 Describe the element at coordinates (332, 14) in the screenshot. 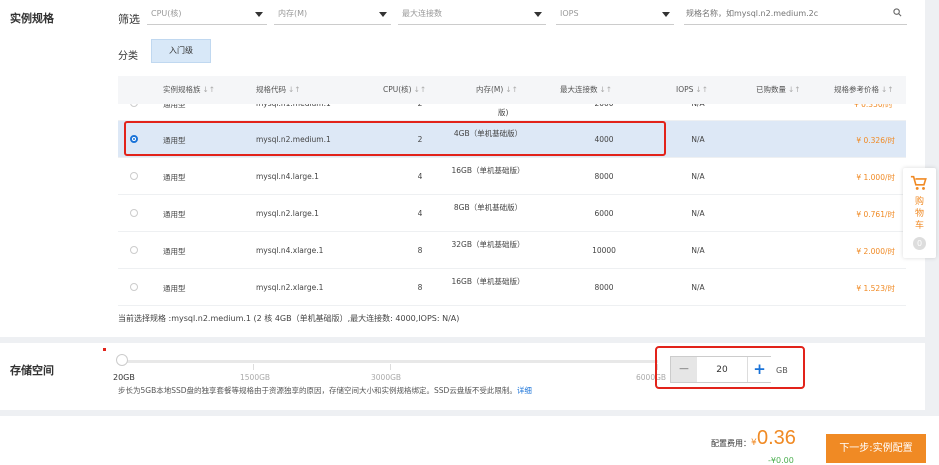

I see `memory-filter-select: 内存(M)` at that location.